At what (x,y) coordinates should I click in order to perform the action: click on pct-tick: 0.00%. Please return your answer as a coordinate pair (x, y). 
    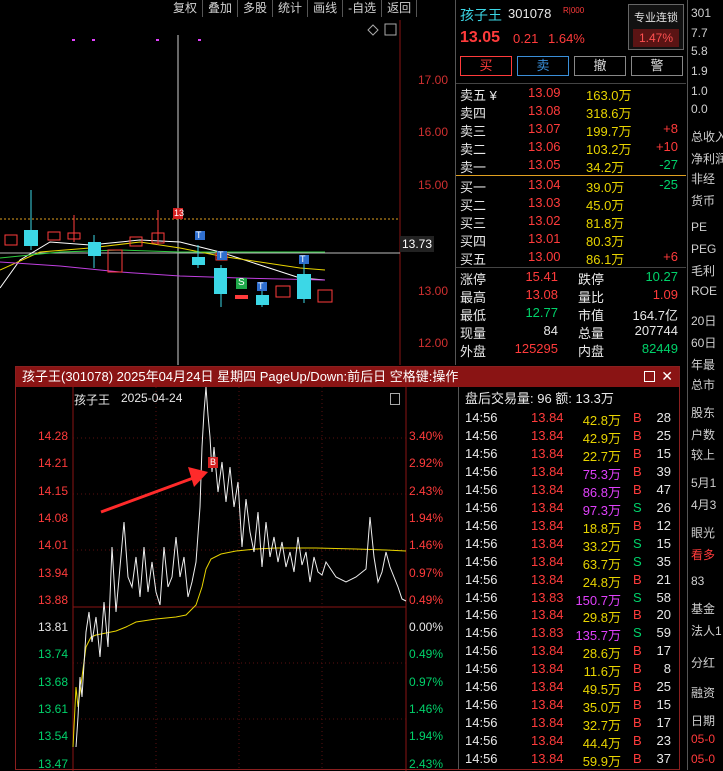
    Looking at the image, I should click on (426, 627).